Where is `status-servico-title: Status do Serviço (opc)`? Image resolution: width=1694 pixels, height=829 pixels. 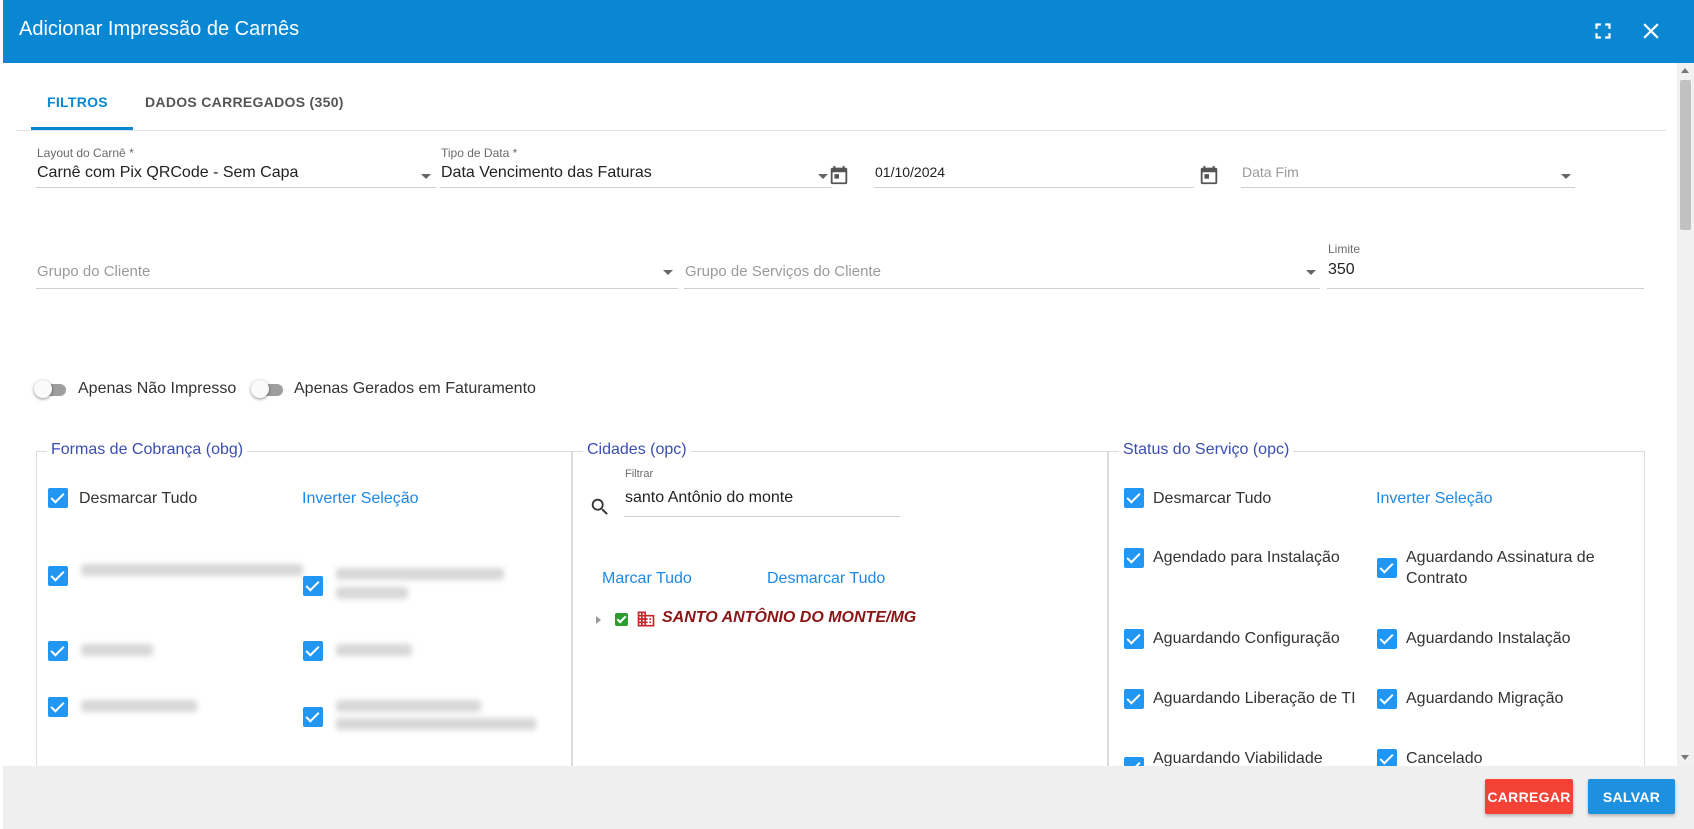 status-servico-title: Status do Serviço (opc) is located at coordinates (1206, 450).